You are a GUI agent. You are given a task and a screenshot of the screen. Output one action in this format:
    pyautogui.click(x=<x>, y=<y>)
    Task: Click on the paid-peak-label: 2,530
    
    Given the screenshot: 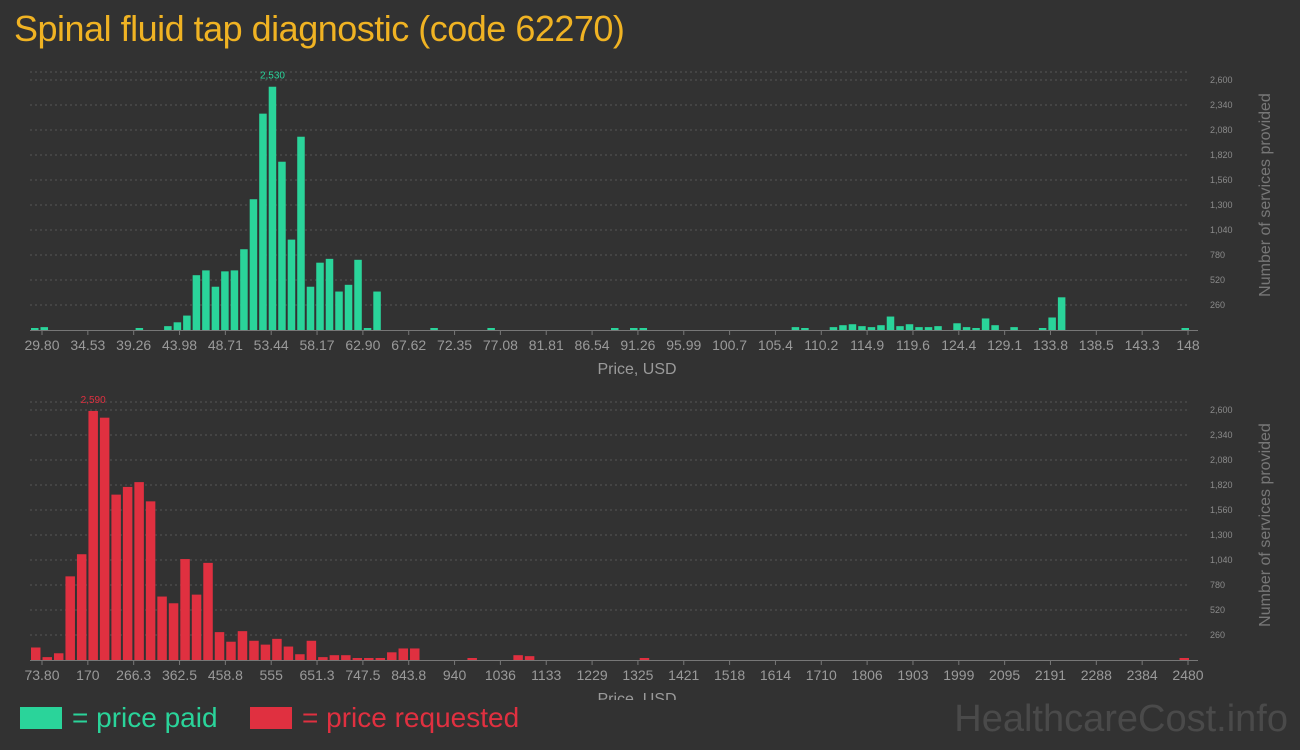 What is the action you would take?
    pyautogui.click(x=272, y=76)
    